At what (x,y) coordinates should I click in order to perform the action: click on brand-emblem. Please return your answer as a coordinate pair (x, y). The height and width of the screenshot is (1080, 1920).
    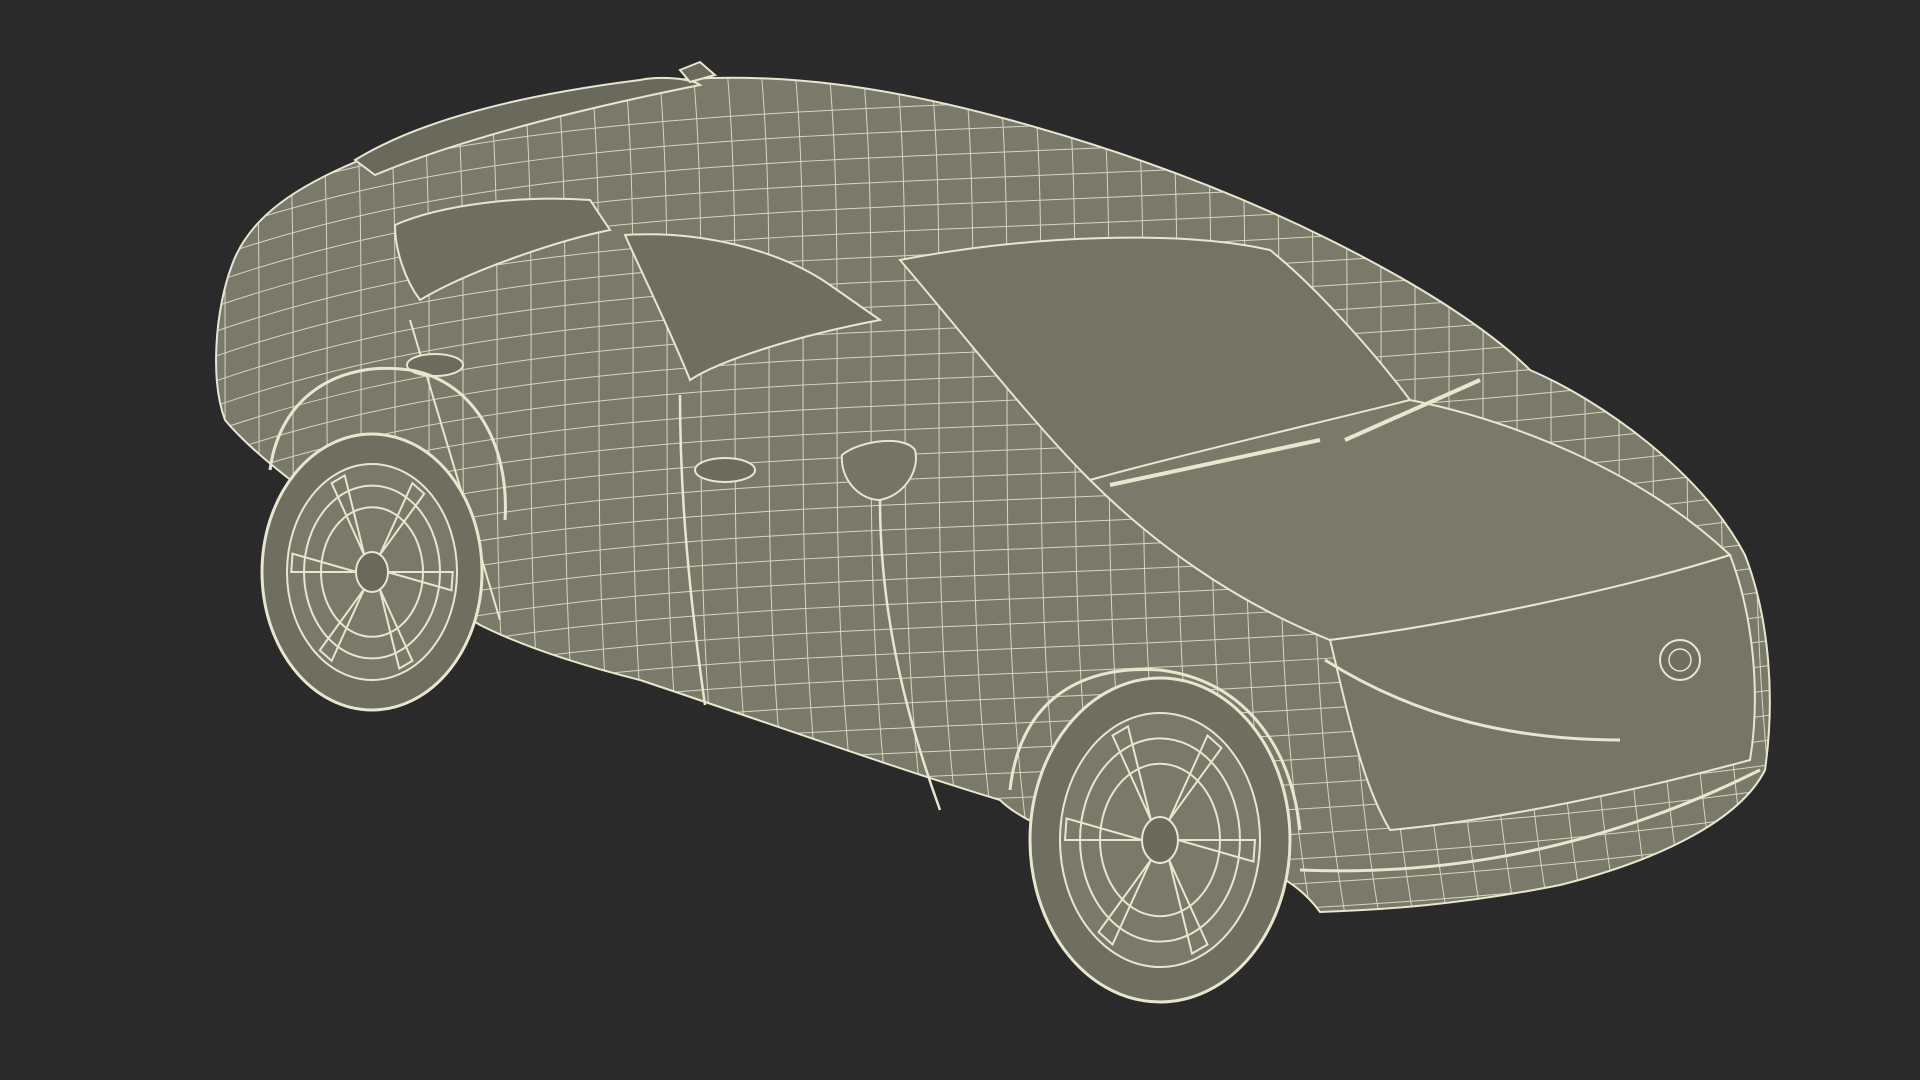
    Looking at the image, I should click on (1680, 660).